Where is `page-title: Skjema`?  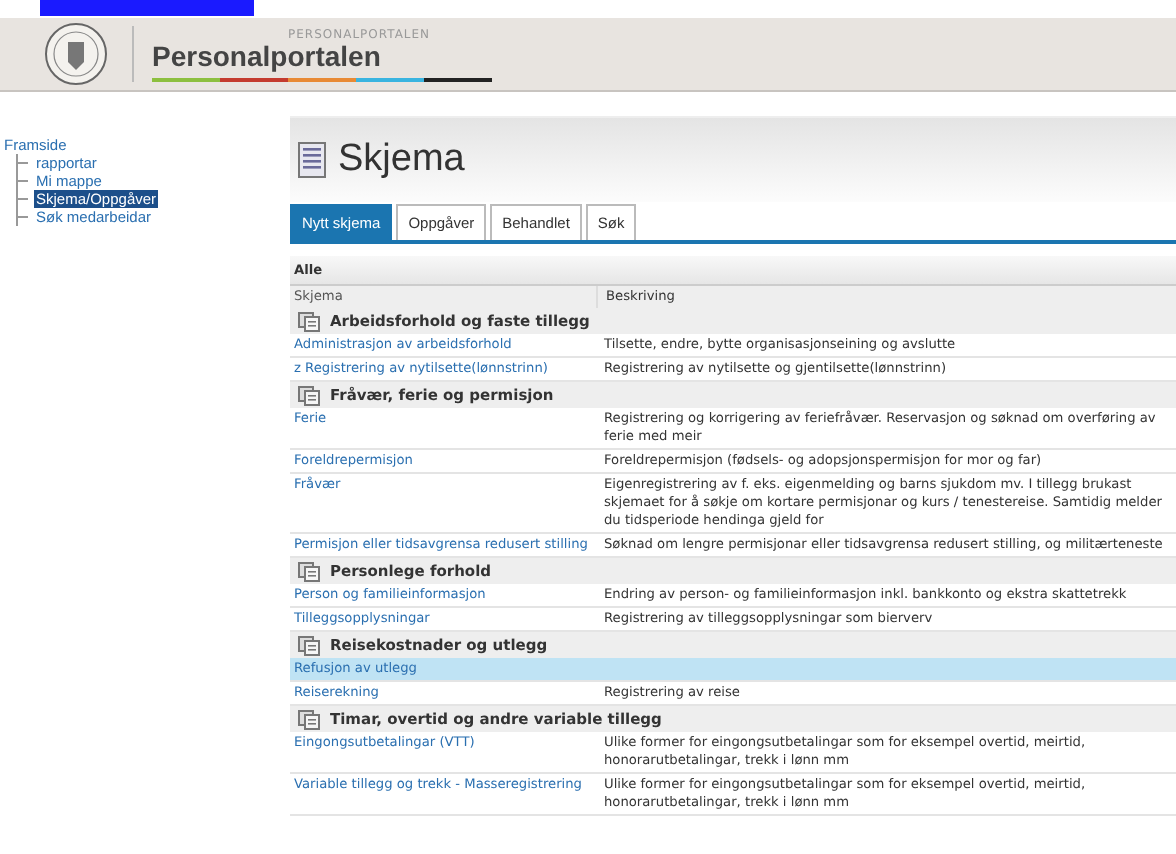 page-title: Skjema is located at coordinates (401, 160).